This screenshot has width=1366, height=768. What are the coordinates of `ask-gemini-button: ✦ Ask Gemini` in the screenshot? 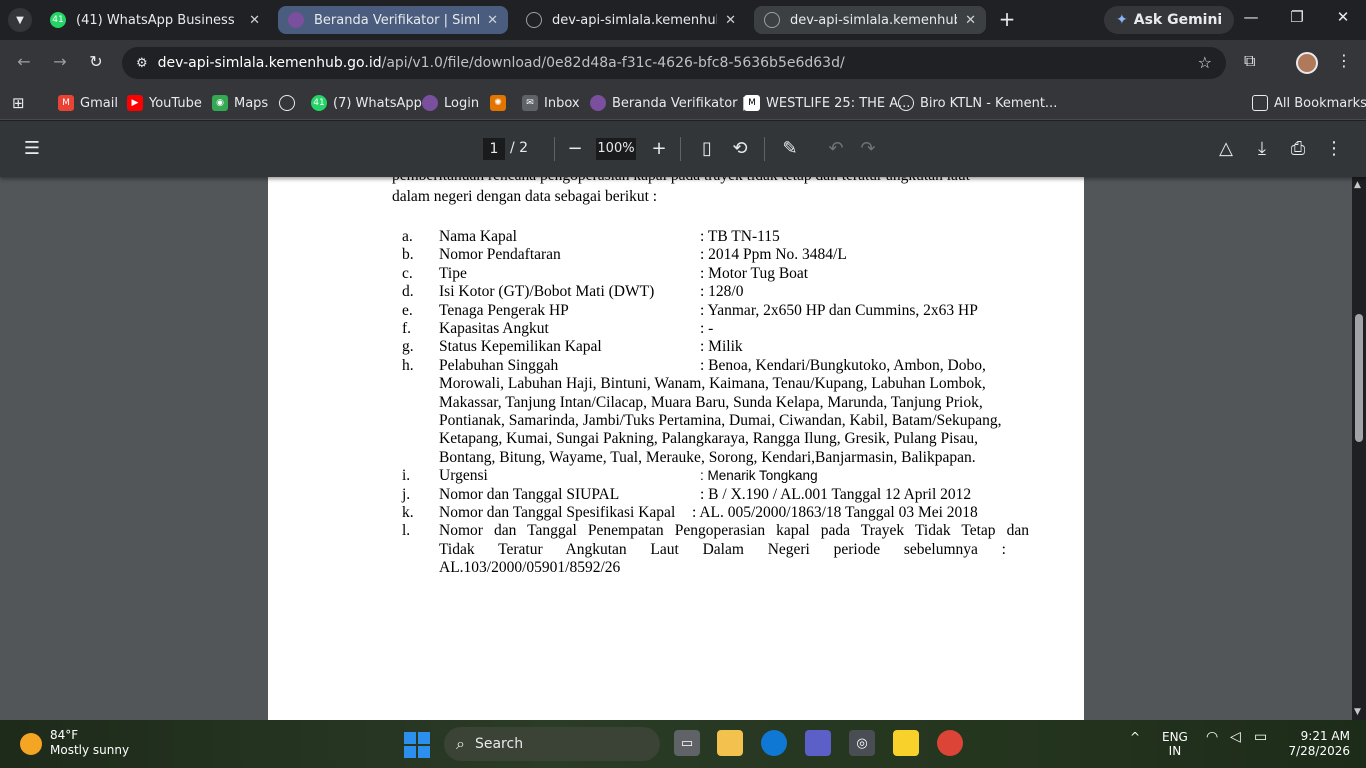 It's located at (1169, 20).